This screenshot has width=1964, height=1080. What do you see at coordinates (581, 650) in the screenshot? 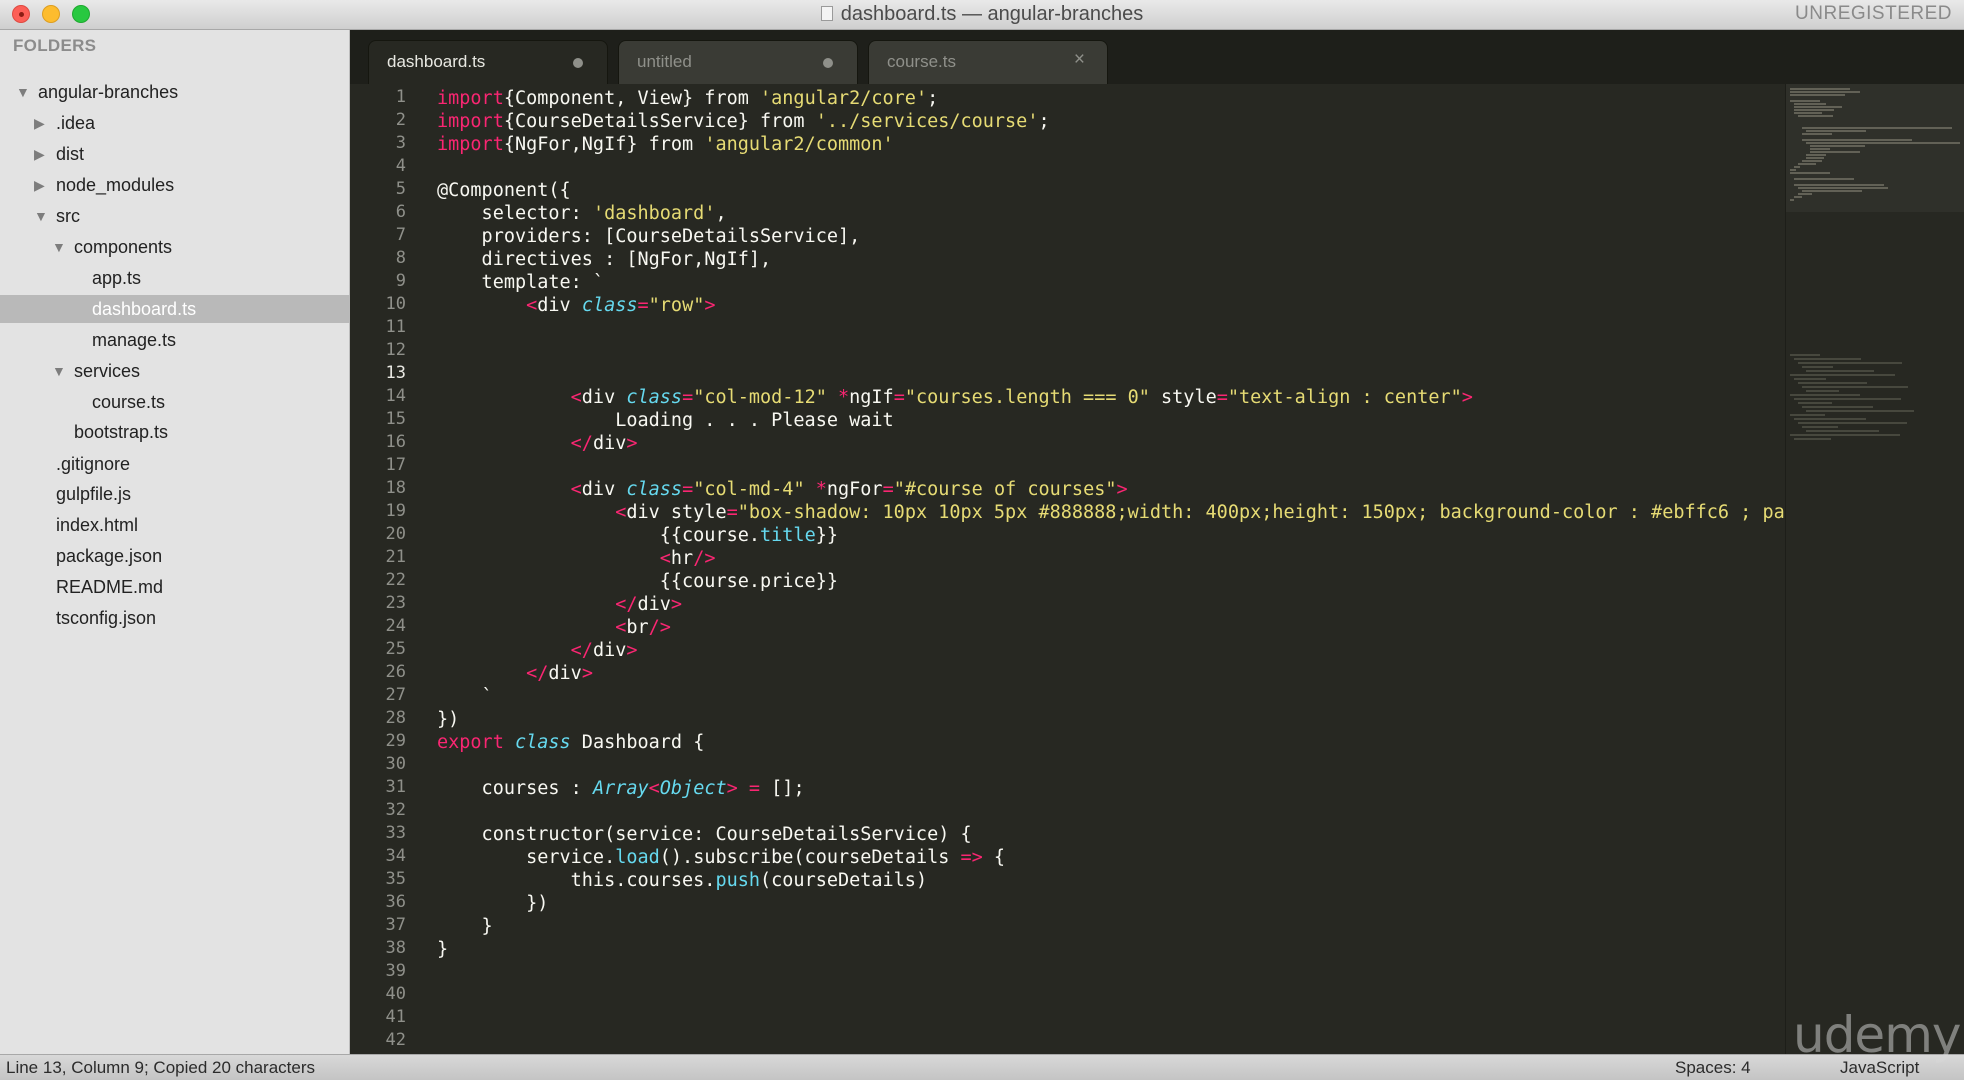
I see `code-token: </` at bounding box center [581, 650].